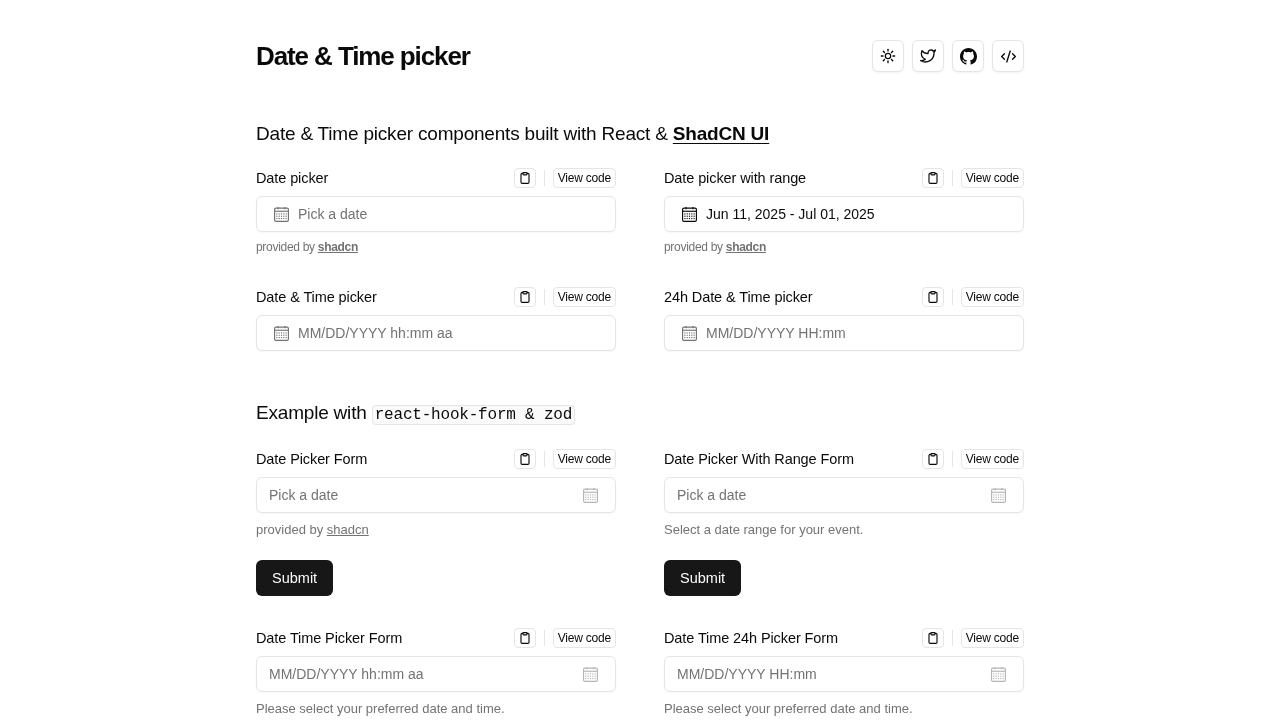 This screenshot has height=720, width=1280. Describe the element at coordinates (844, 214) in the screenshot. I see `date-field: Jun 11, 2025 - Jul 01, 2025` at that location.